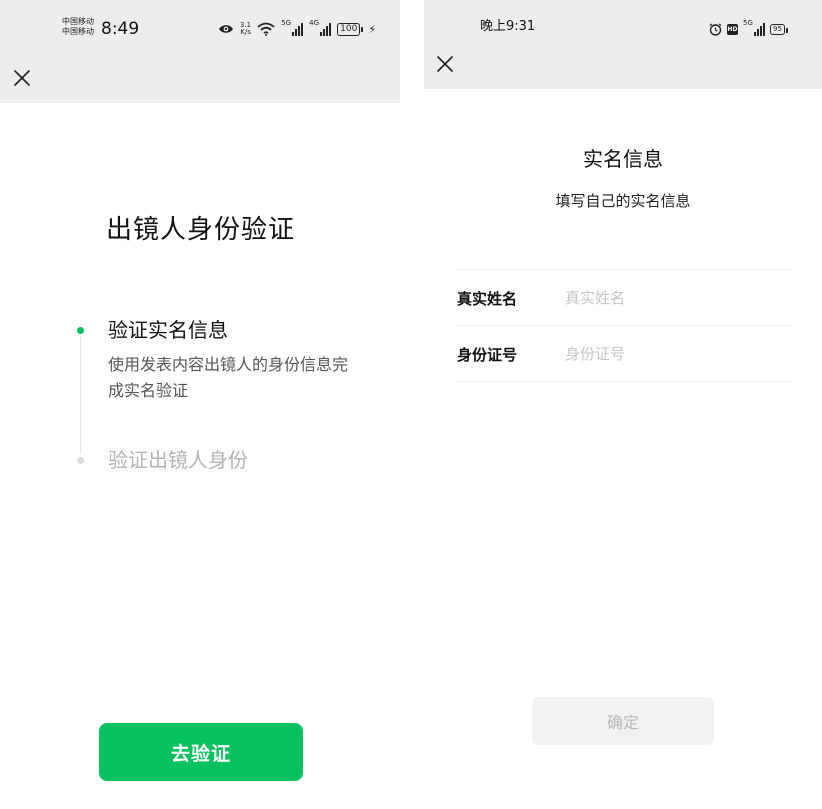  What do you see at coordinates (200, 51) in the screenshot?
I see `top-bar: 中国移动 中国移动 8:49 3.1 K/s 5G 4G 100 ⚡` at bounding box center [200, 51].